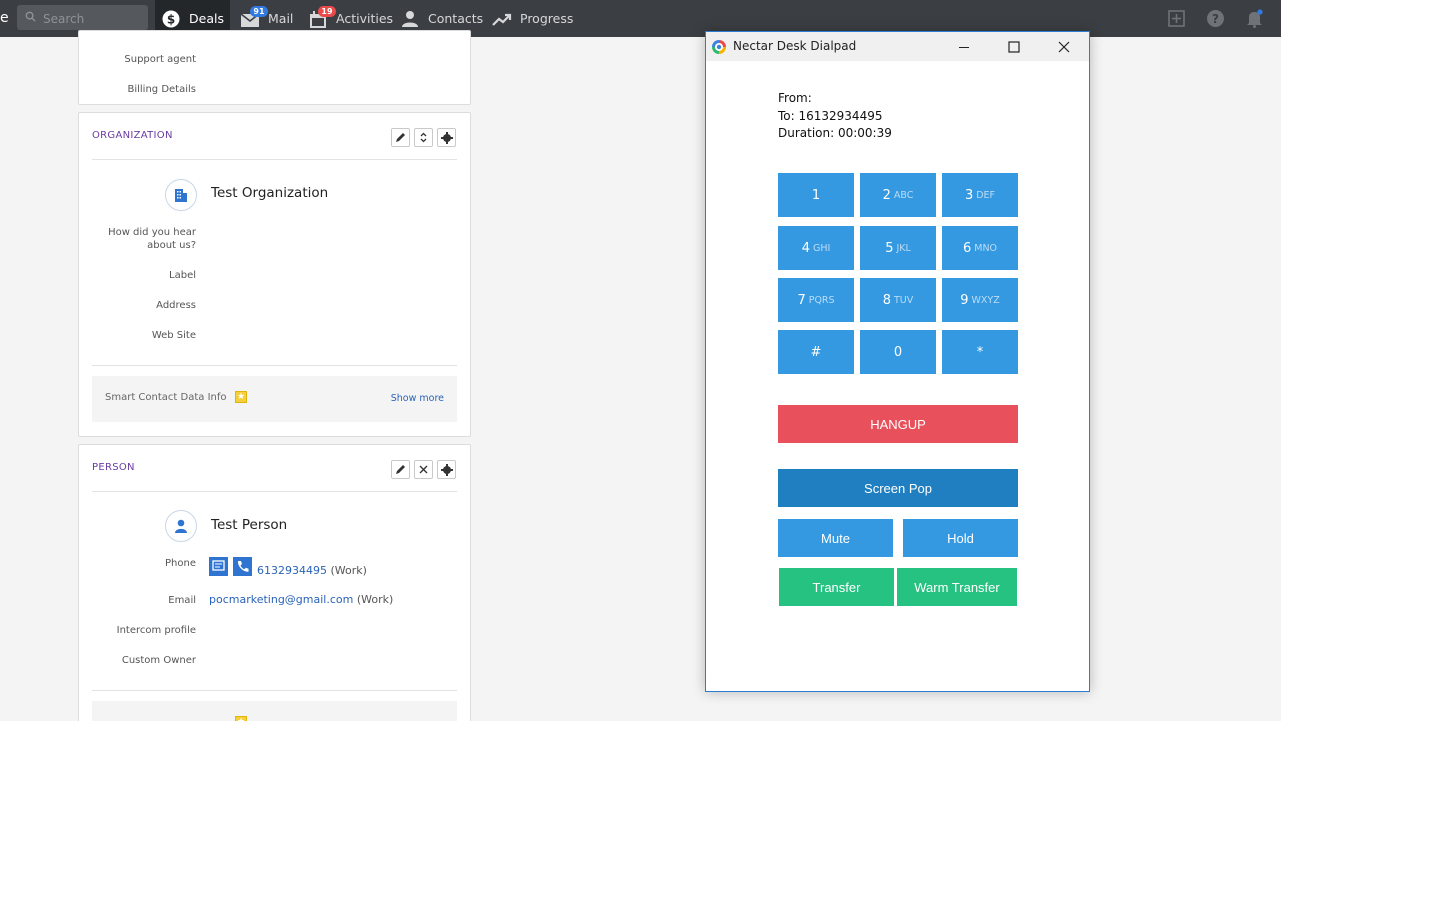  Describe the element at coordinates (1215, 18) in the screenshot. I see `help-icon: ?` at that location.